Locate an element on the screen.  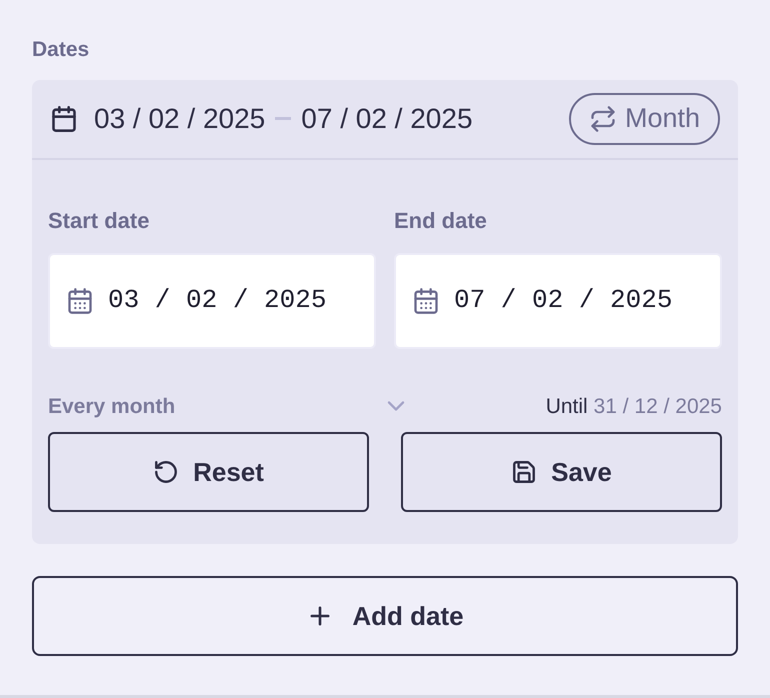
field-label: End date is located at coordinates (441, 220).